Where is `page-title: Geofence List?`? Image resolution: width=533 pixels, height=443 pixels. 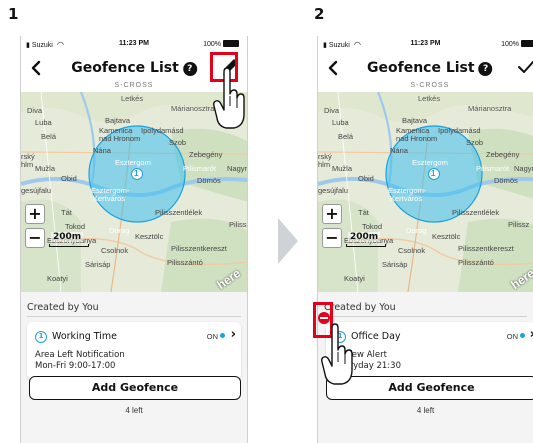 page-title: Geofence List? is located at coordinates (134, 68).